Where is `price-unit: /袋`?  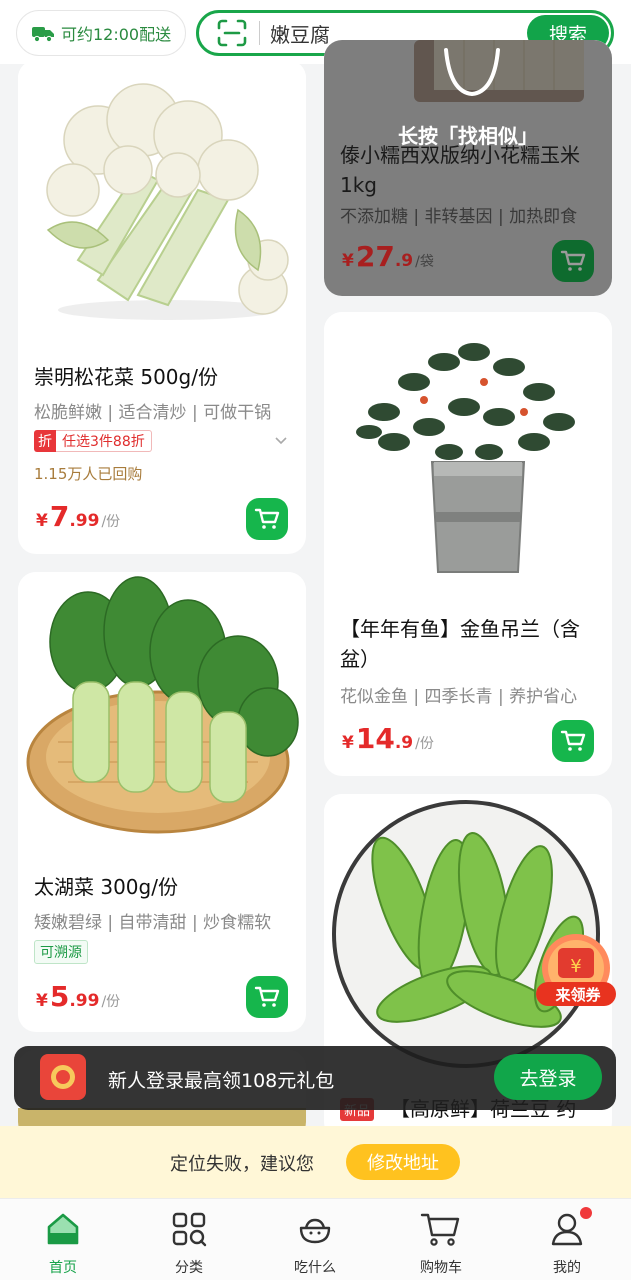
price-unit: /袋 is located at coordinates (424, 262).